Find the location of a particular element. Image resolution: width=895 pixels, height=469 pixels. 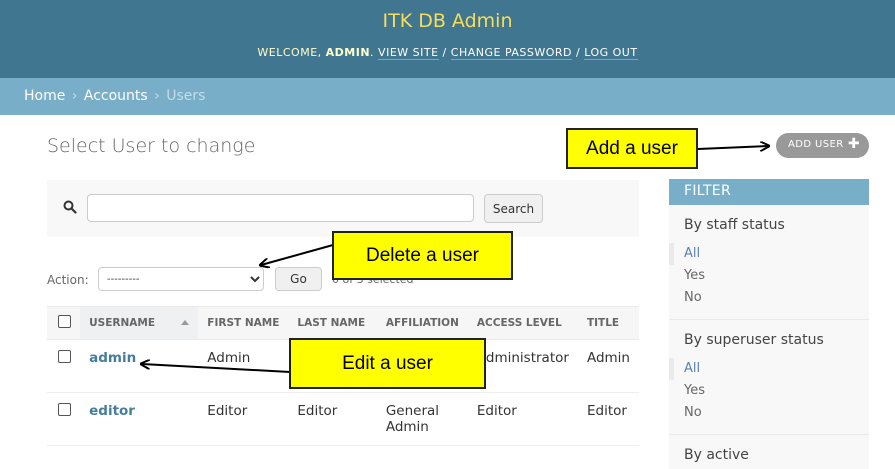

column-access-level: ACCESS LEVEL is located at coordinates (522, 323).